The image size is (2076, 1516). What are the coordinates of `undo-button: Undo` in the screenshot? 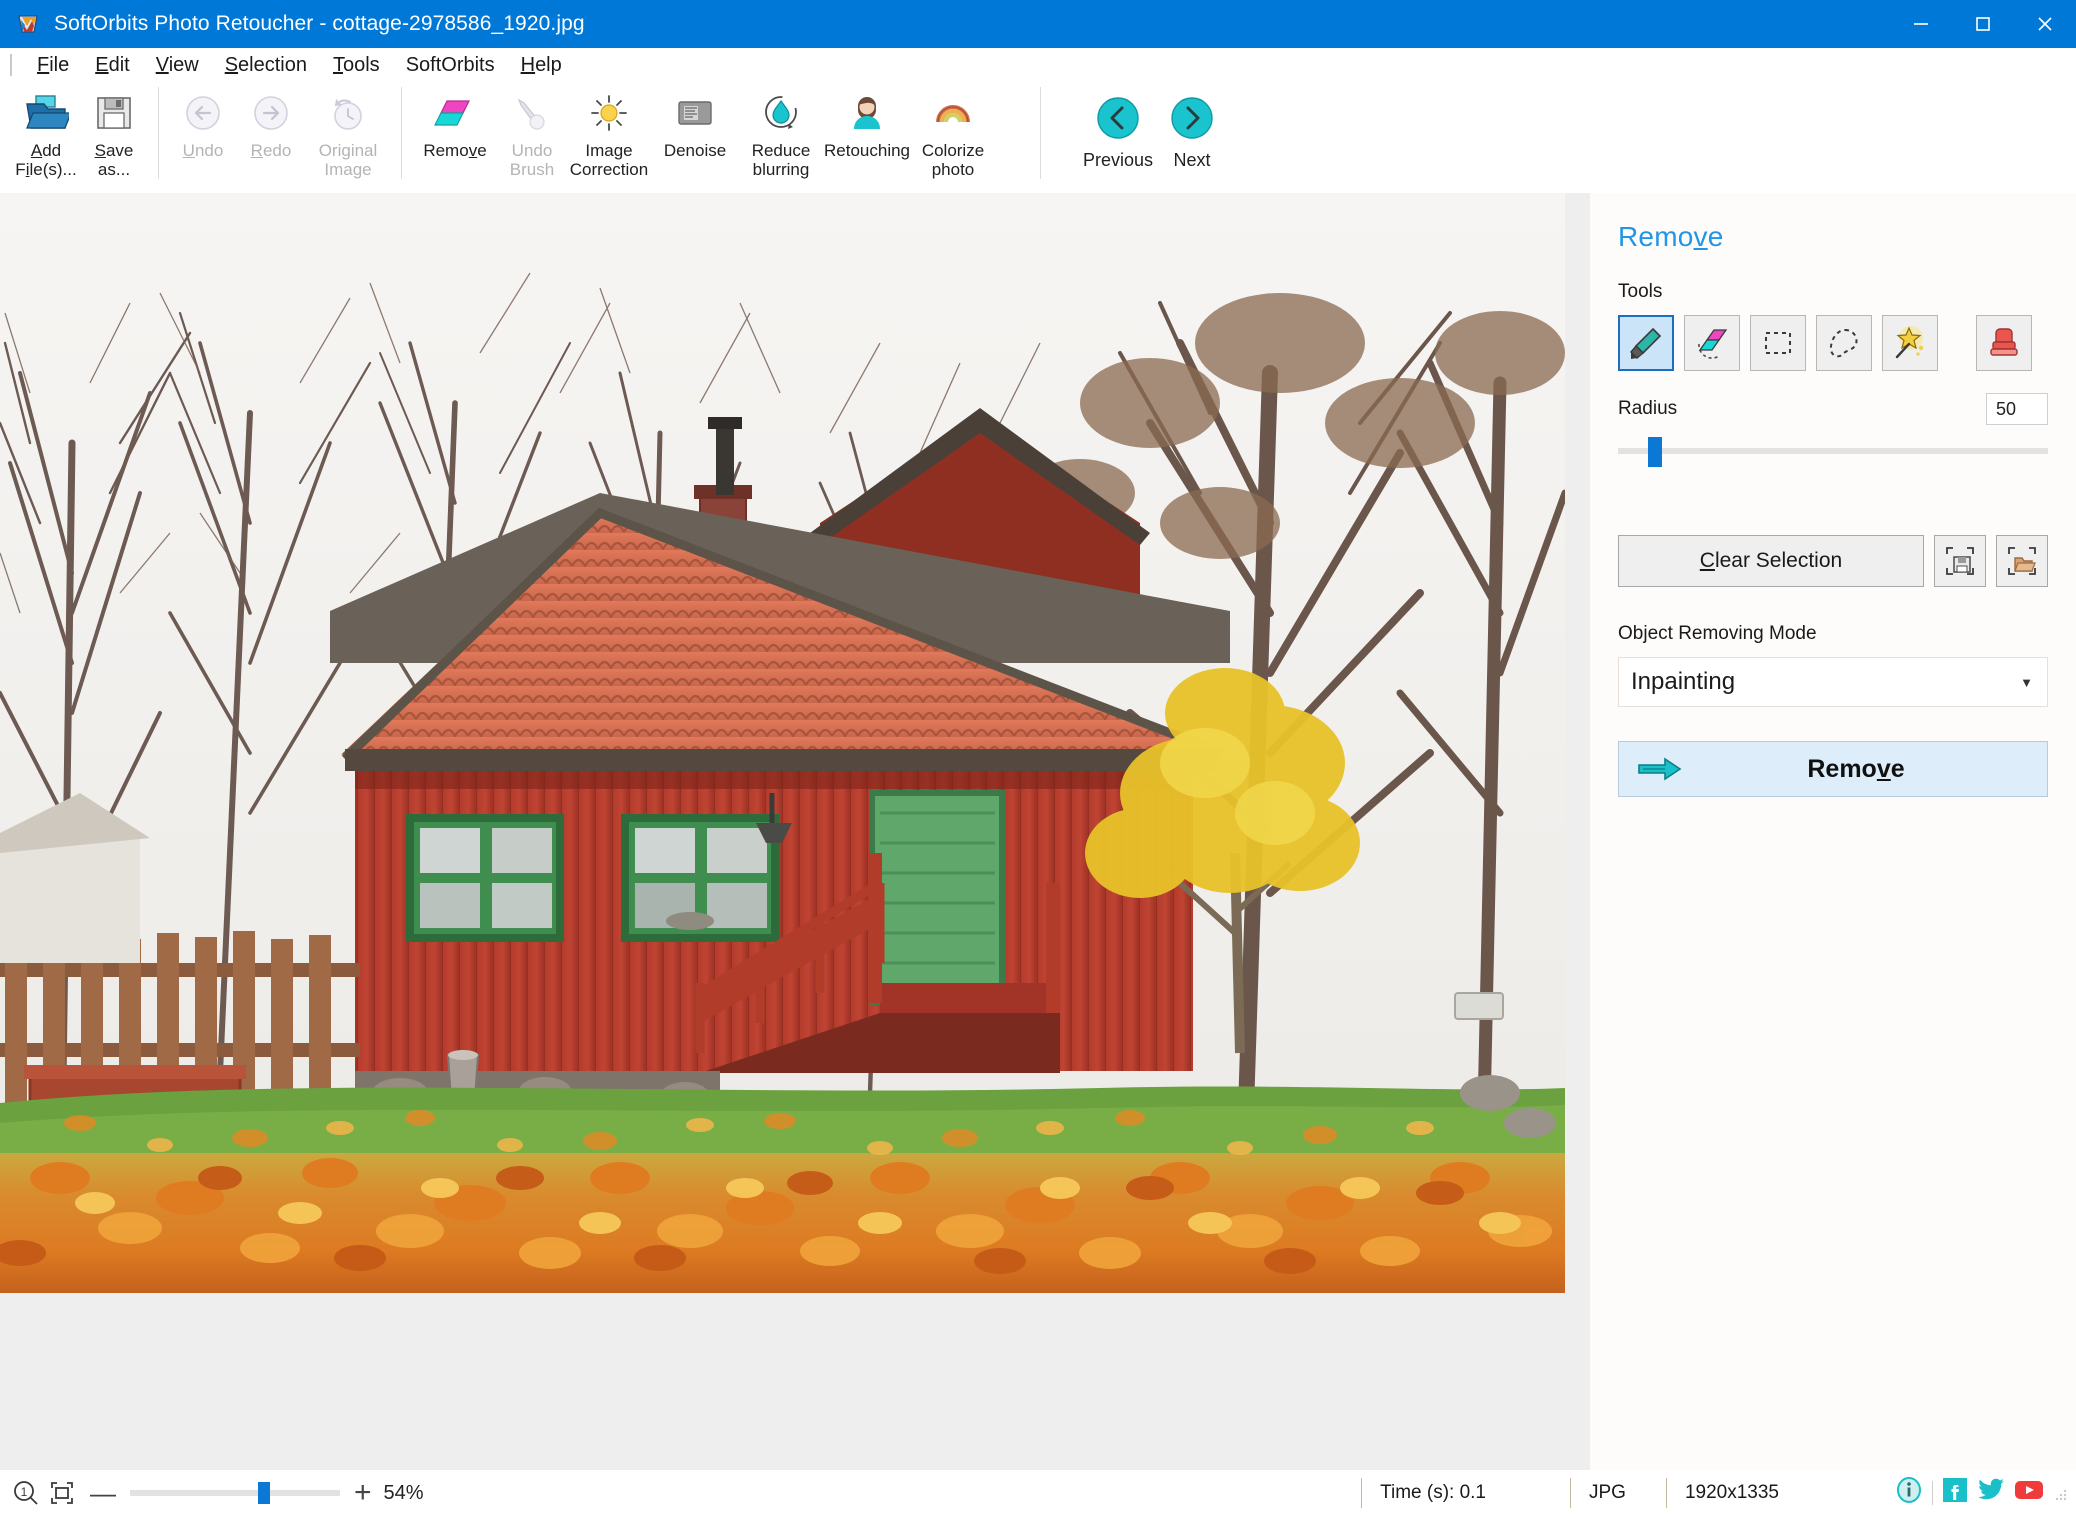 It's located at (203, 135).